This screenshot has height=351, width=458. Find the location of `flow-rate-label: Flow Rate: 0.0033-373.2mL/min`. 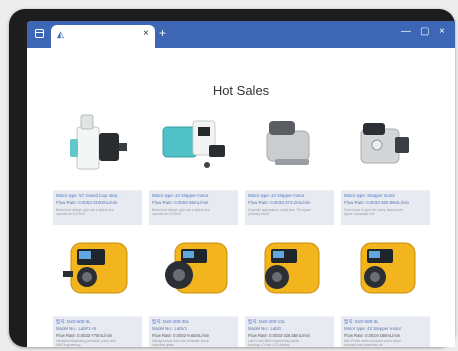

flow-rate-label: Flow Rate: 0.0033-373.2mL/min is located at coordinates (279, 202).